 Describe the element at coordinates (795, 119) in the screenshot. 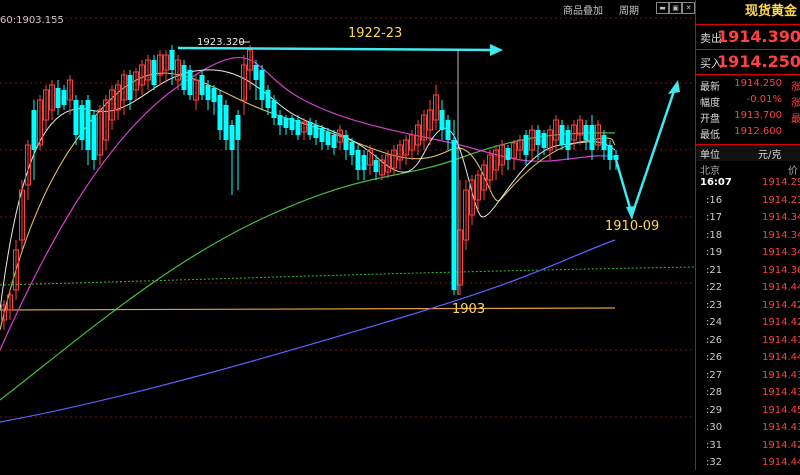

I see `stat-extra: 最` at that location.